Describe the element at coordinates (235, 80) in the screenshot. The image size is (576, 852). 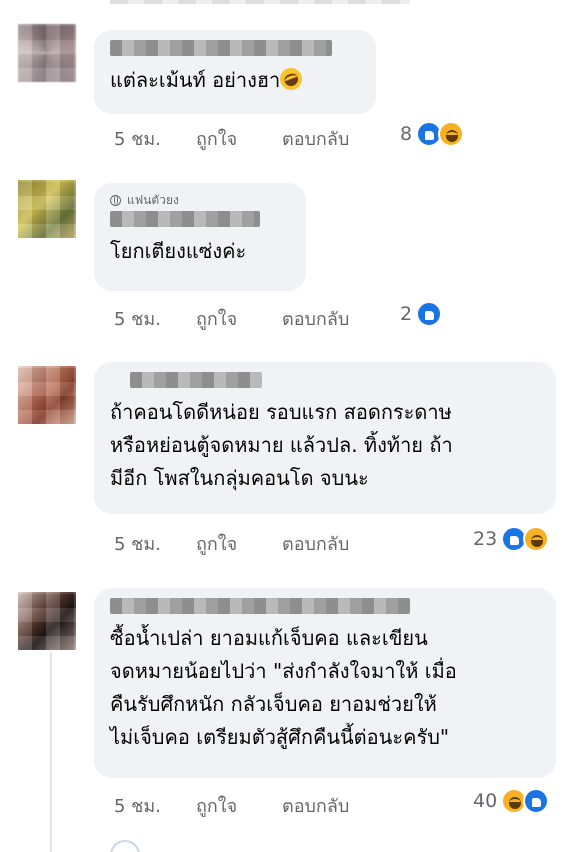
I see `comment-text: แต่ละเม้นท์ อย่างฮา` at that location.